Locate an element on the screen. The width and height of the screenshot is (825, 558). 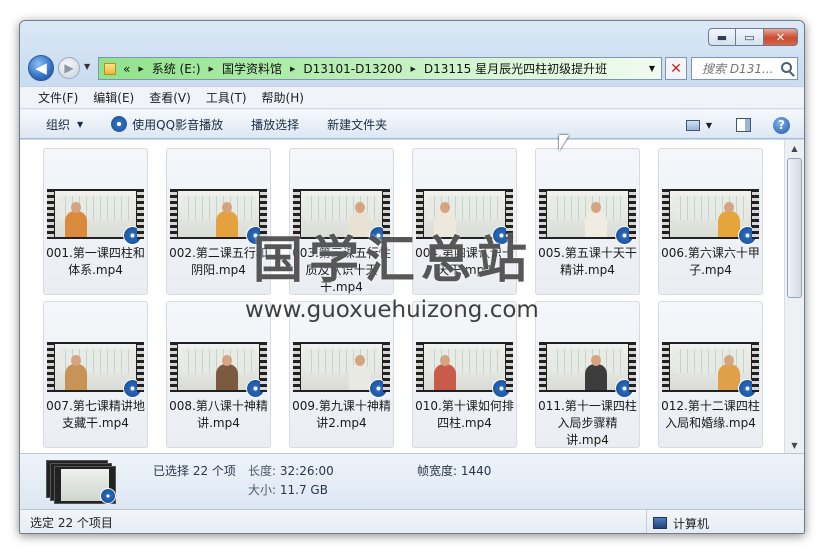
file-item: 007.第七课精讲地支藏干.mp4 is located at coordinates (95, 374).